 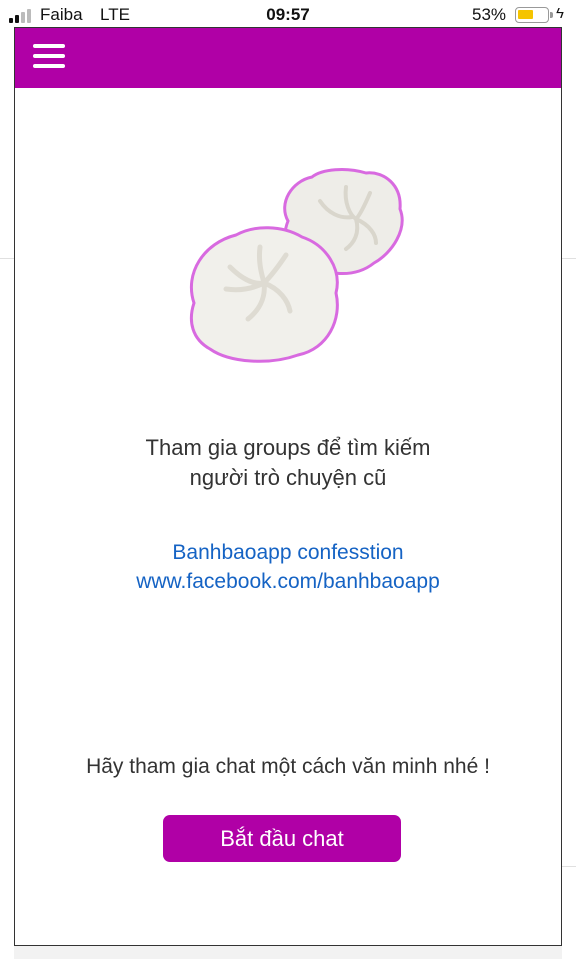 What do you see at coordinates (282, 838) in the screenshot?
I see `start-chat-button: Bắt đầu chat` at bounding box center [282, 838].